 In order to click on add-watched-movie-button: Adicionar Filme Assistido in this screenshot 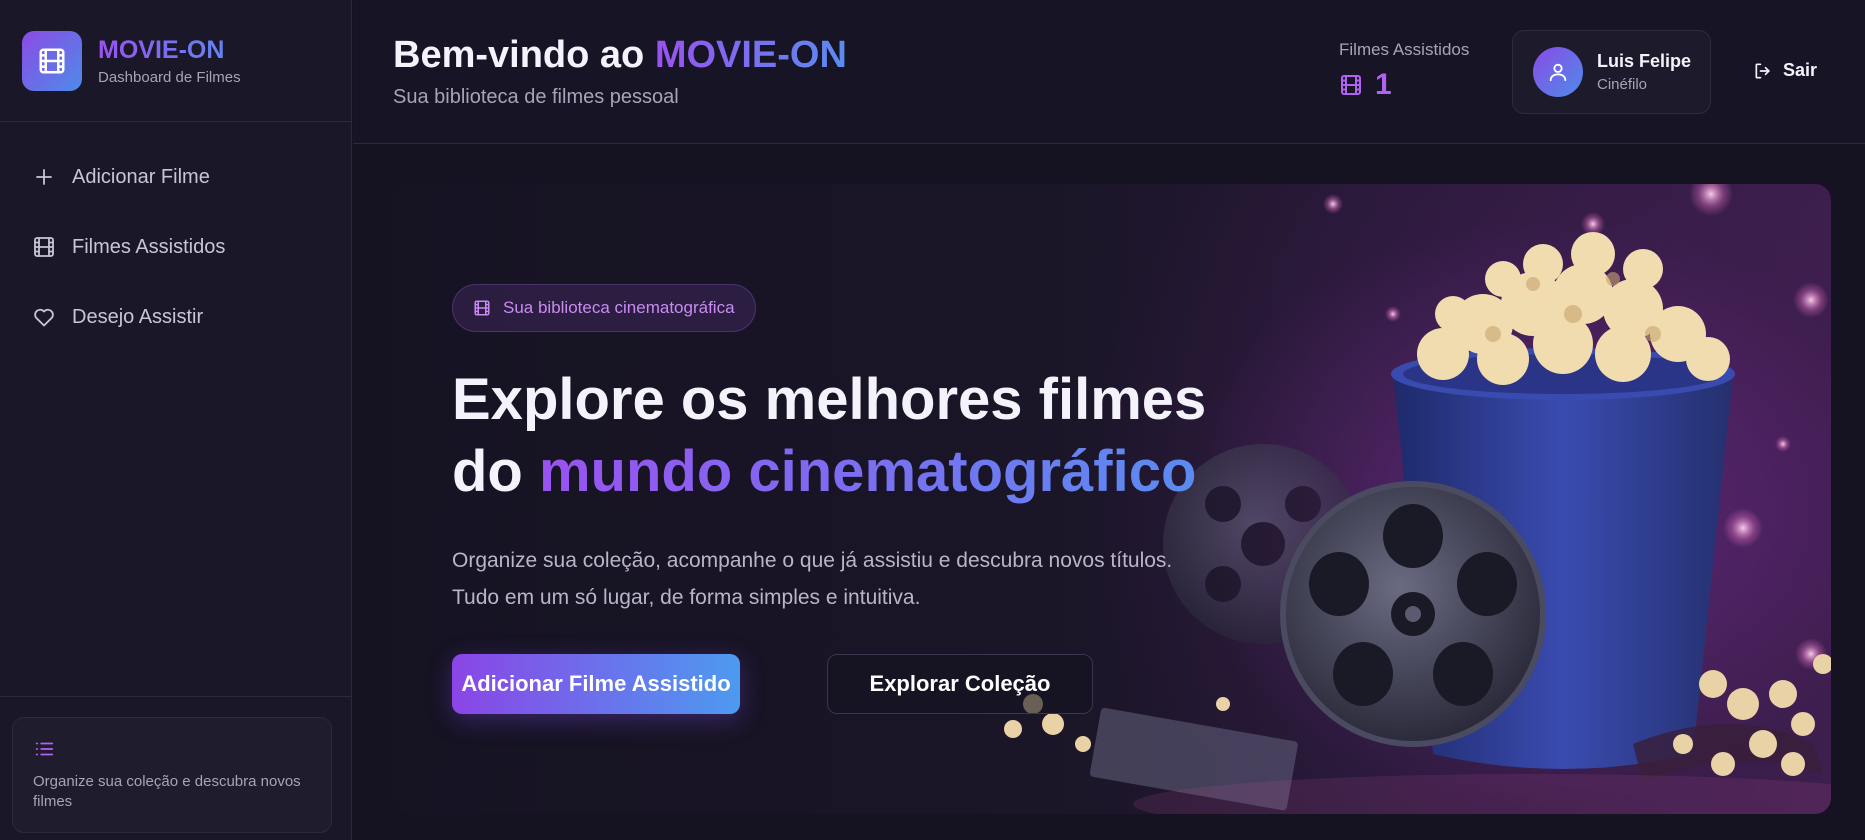, I will do `click(596, 684)`.